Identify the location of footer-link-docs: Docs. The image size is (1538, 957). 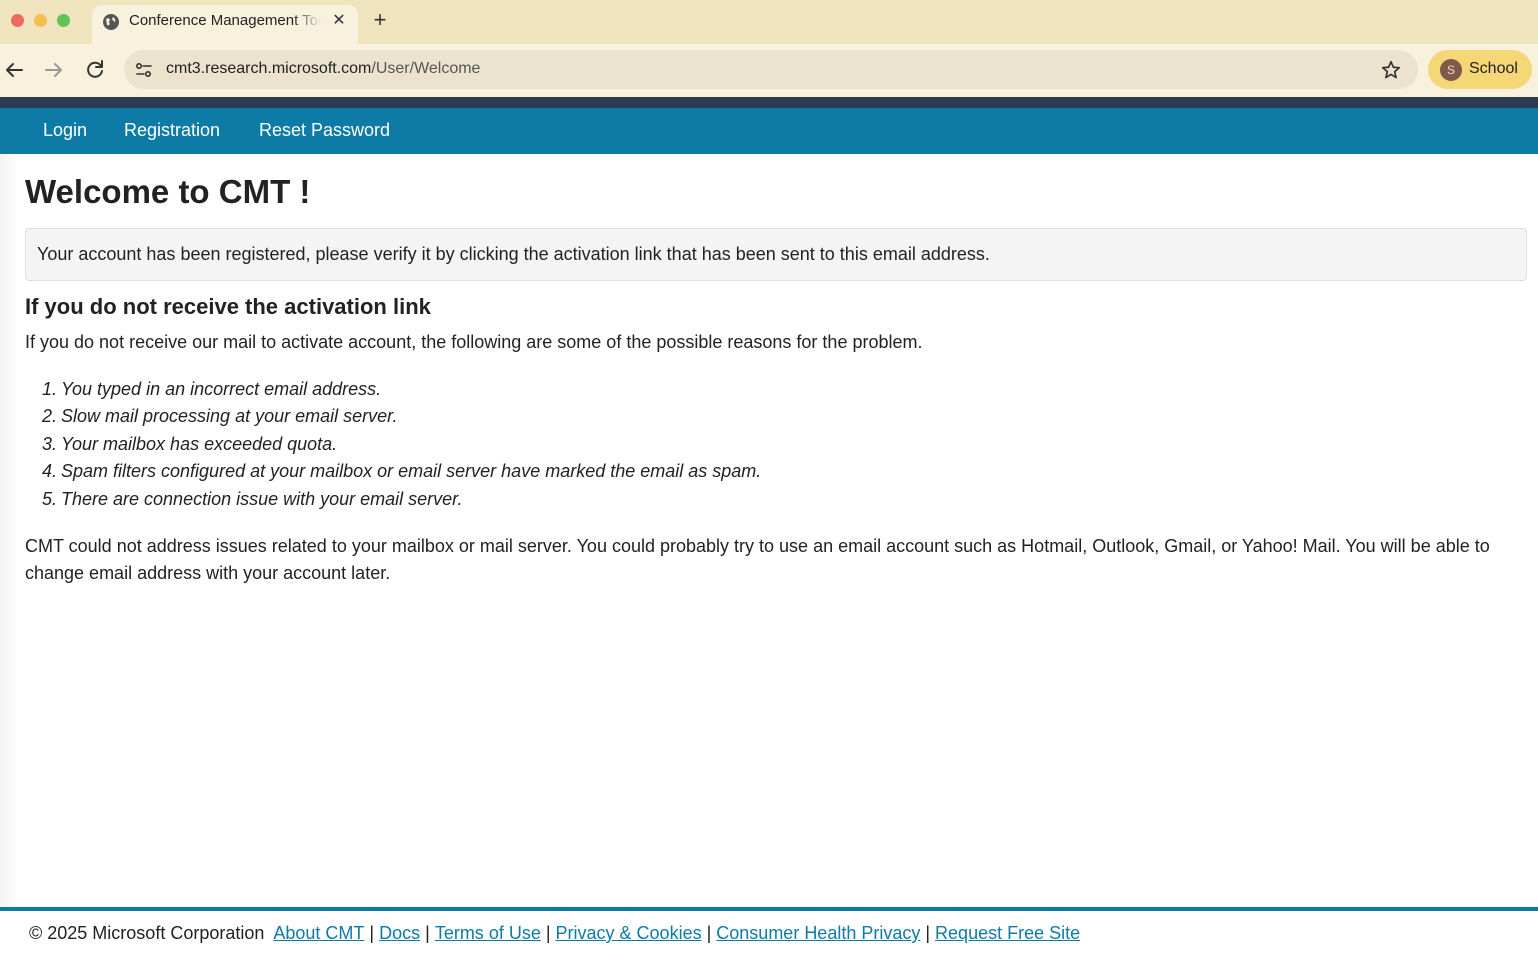
(399, 933).